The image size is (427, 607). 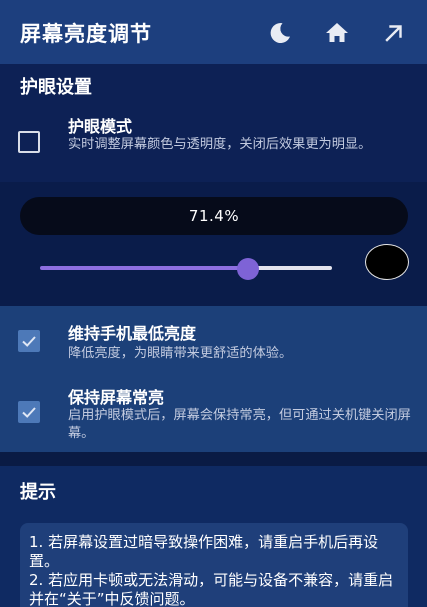 I want to click on page-title: 屏幕亮度调节, so click(x=86, y=34).